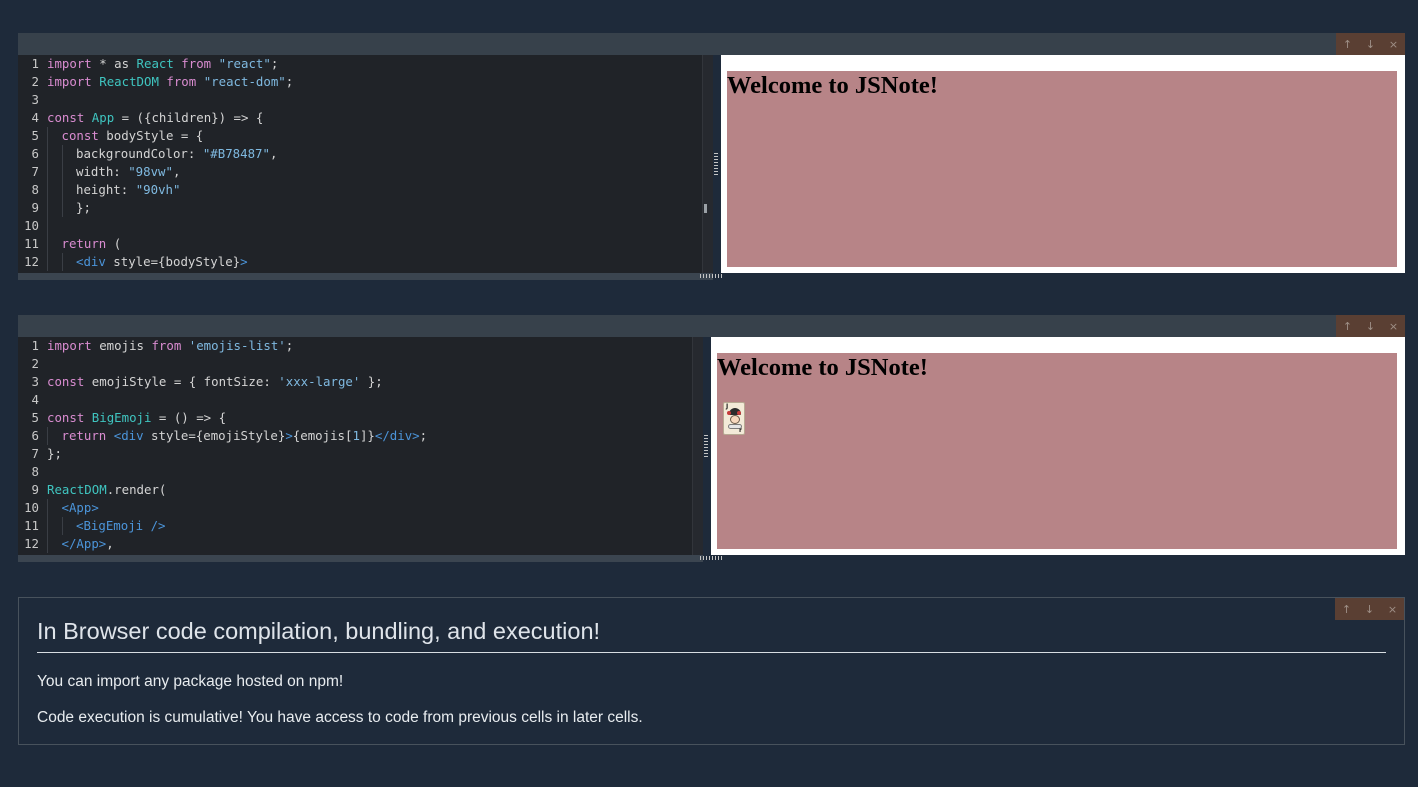  What do you see at coordinates (397, 435) in the screenshot?
I see `code-token: </div>` at bounding box center [397, 435].